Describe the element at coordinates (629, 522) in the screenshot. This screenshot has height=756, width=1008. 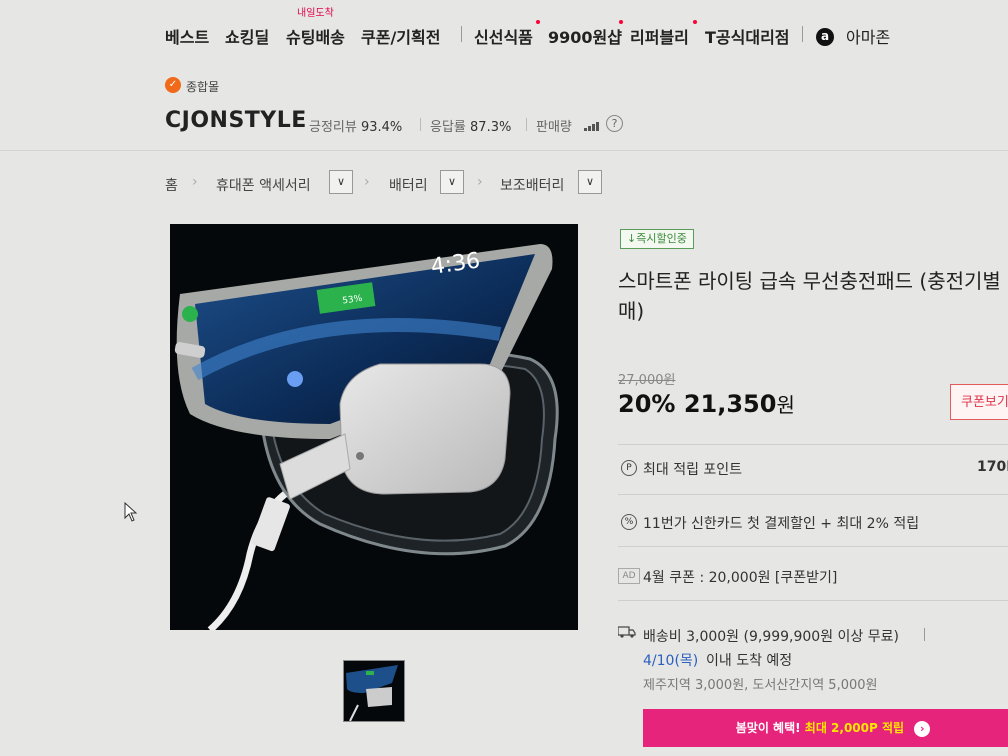
I see `card-discount-icon: %` at that location.